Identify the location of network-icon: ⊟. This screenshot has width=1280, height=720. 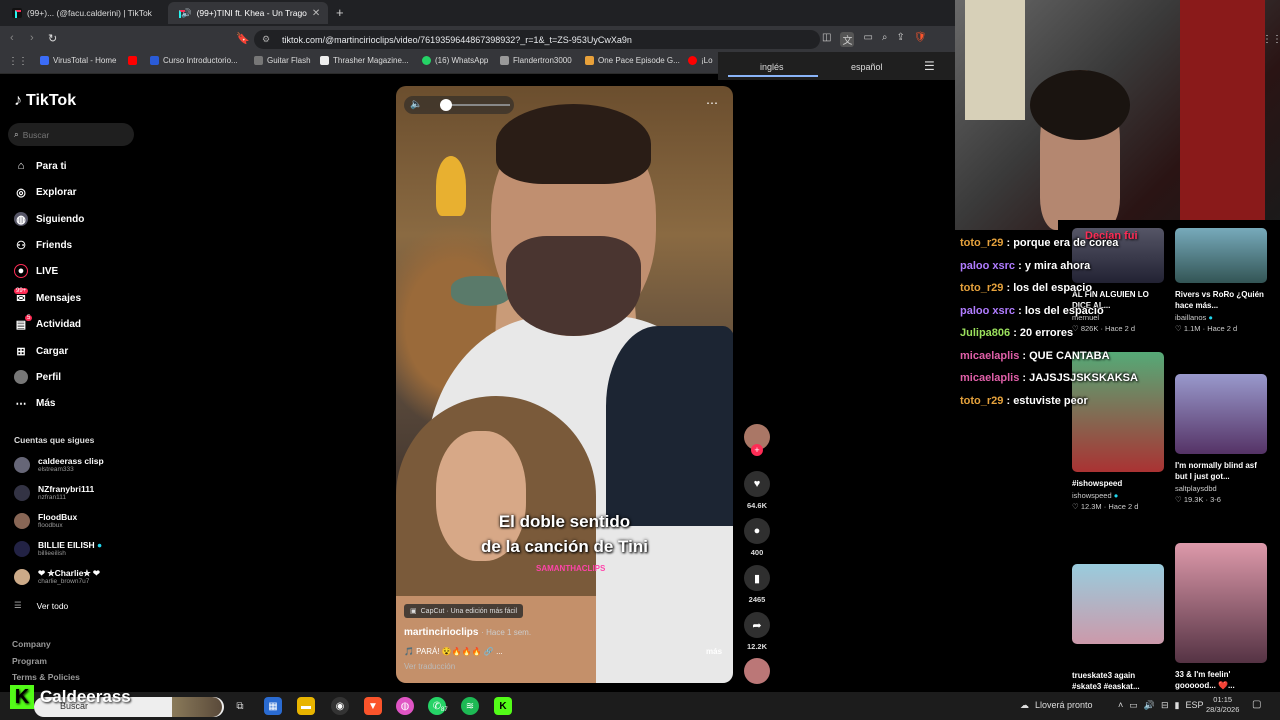
(1165, 705).